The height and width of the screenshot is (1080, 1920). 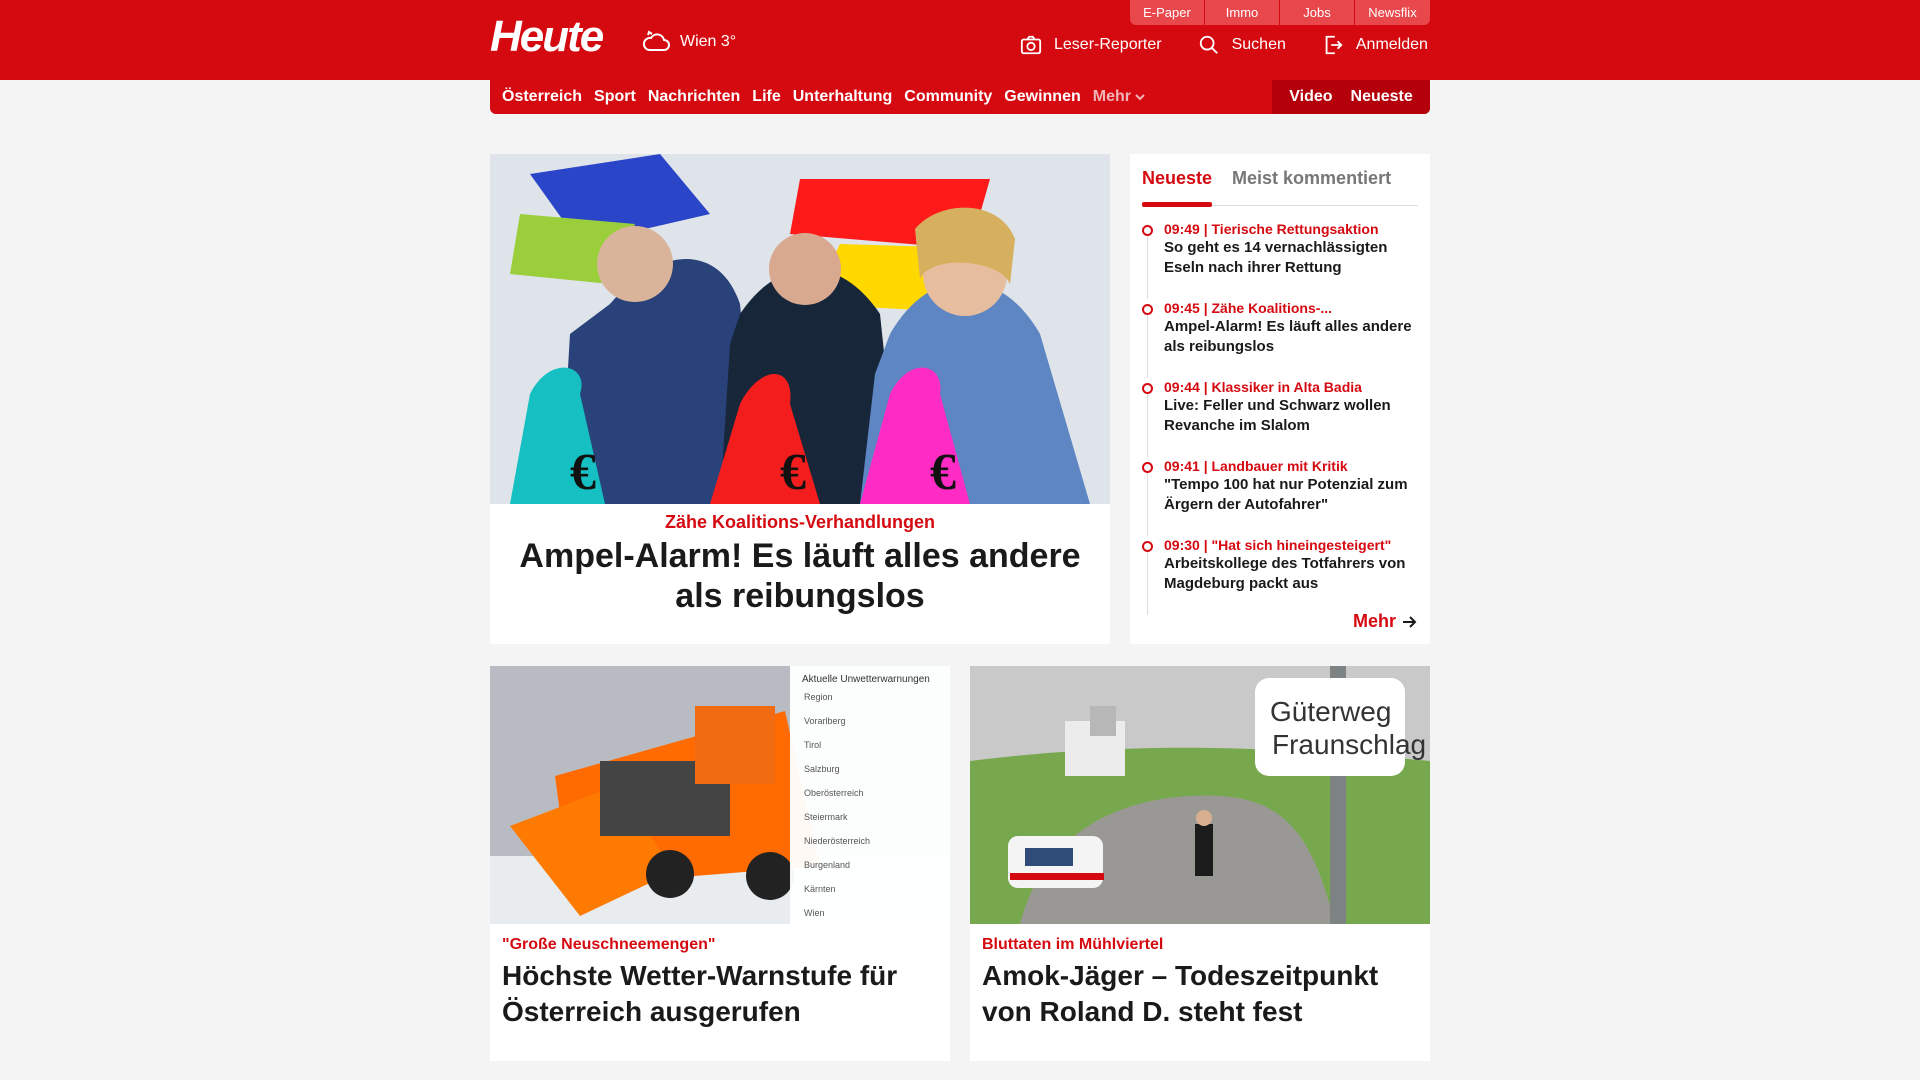 I want to click on chevron-down-icon, so click(x=1140, y=97).